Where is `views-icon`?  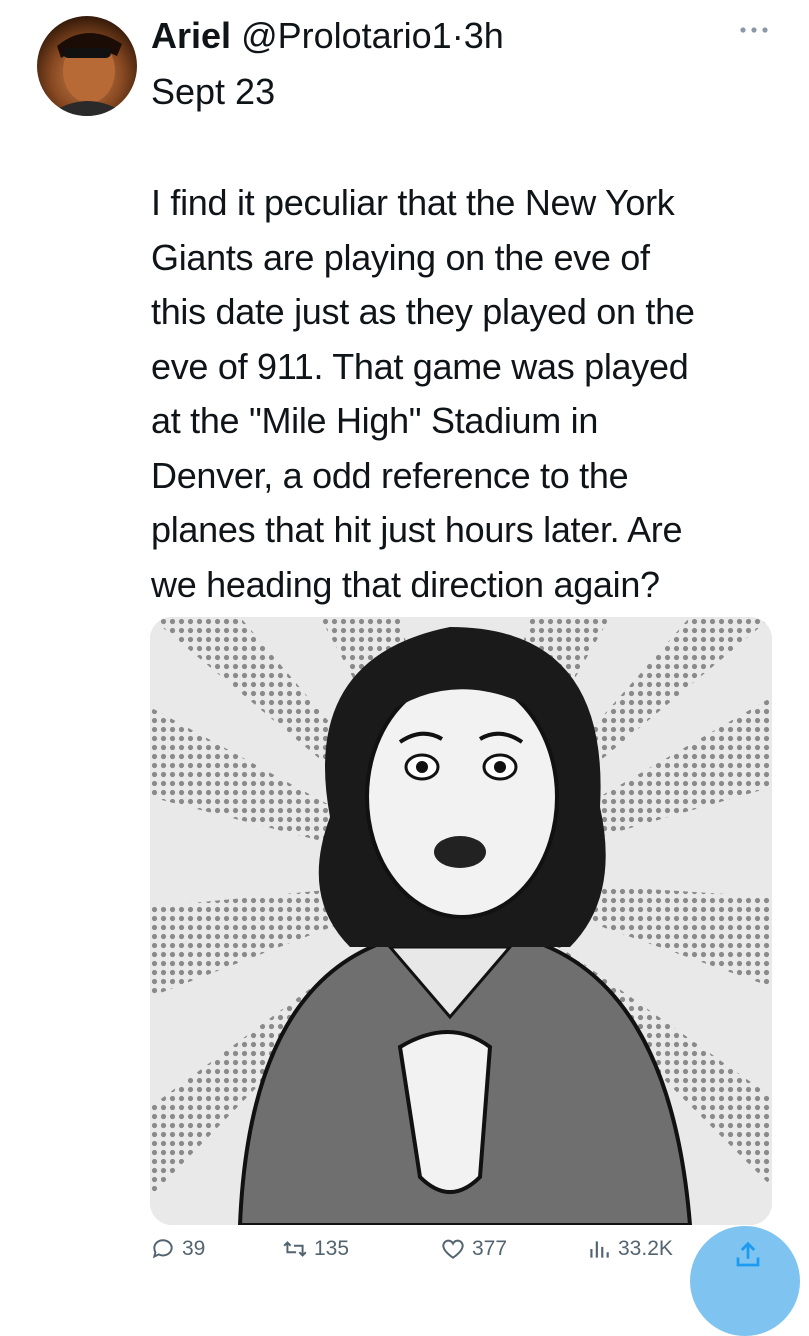 views-icon is located at coordinates (599, 1249).